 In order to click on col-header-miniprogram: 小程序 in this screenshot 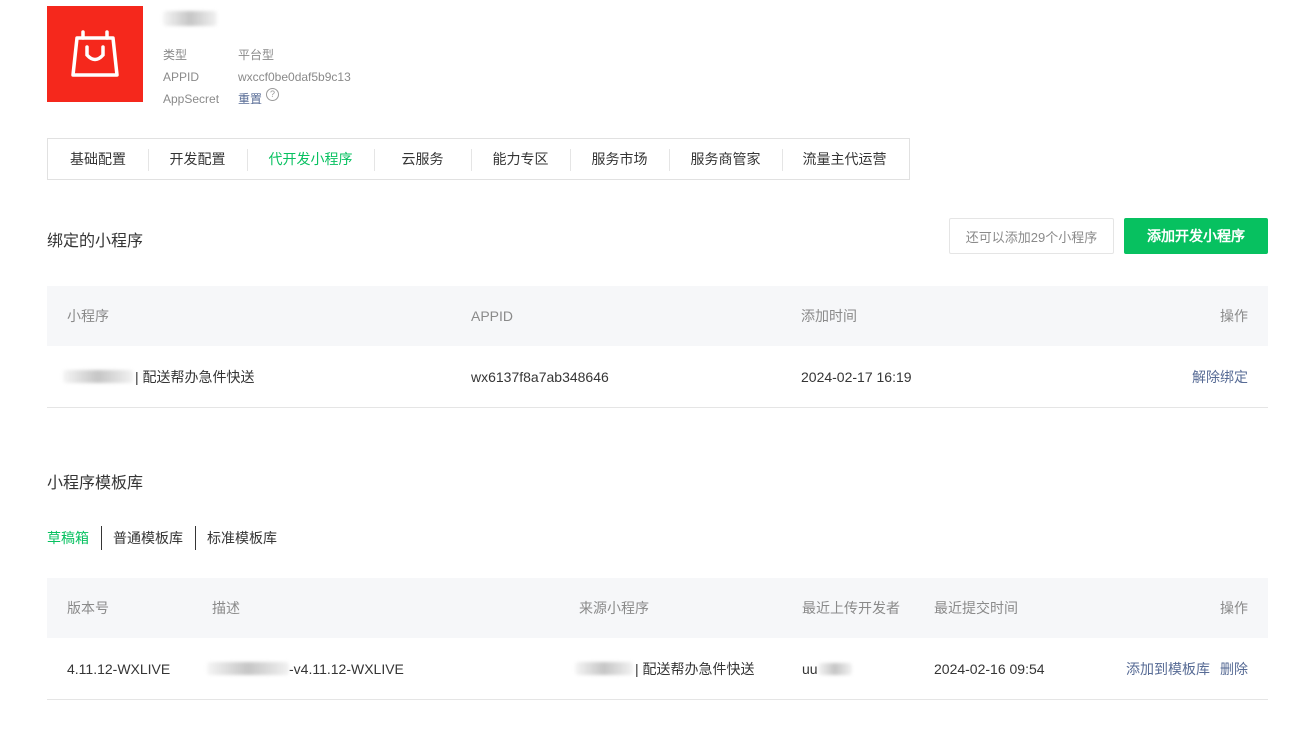, I will do `click(88, 316)`.